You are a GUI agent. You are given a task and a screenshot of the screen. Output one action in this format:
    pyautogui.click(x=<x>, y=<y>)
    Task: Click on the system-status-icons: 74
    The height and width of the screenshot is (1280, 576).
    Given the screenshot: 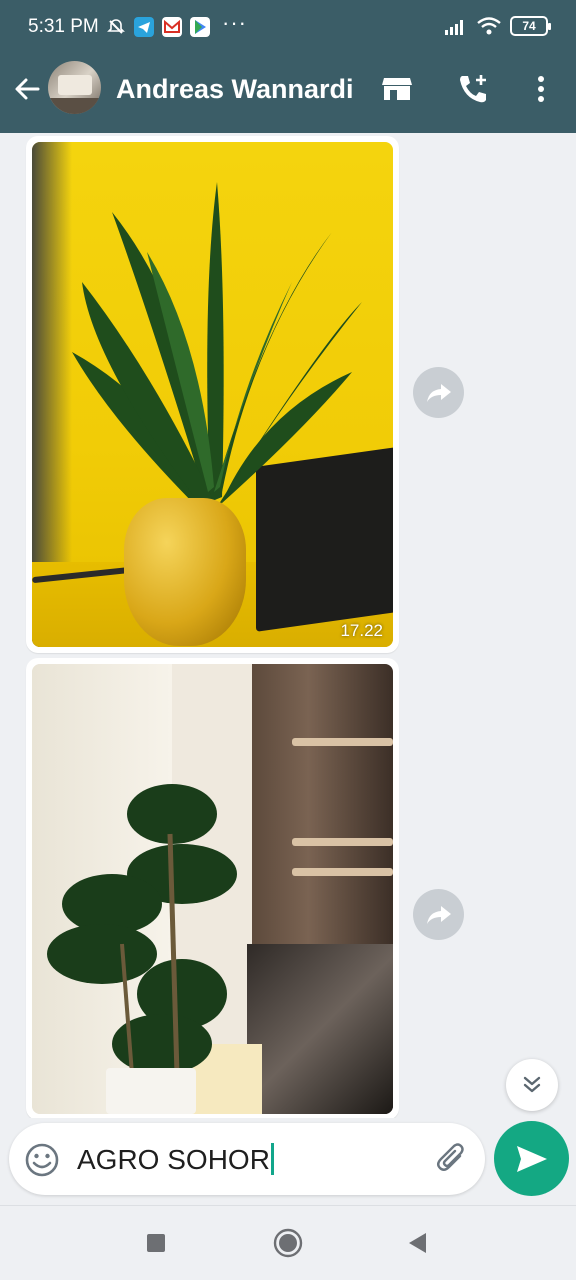 What is the action you would take?
    pyautogui.click(x=497, y=26)
    